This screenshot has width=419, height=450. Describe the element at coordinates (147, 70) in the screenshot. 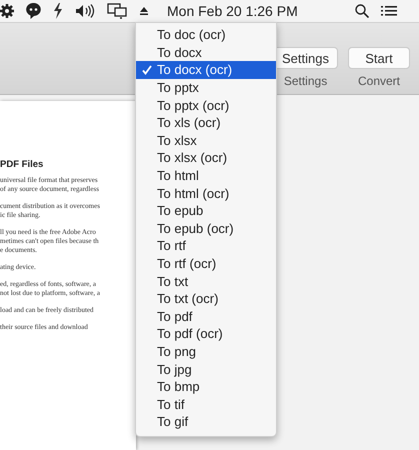

I see `checkmark-icon` at that location.